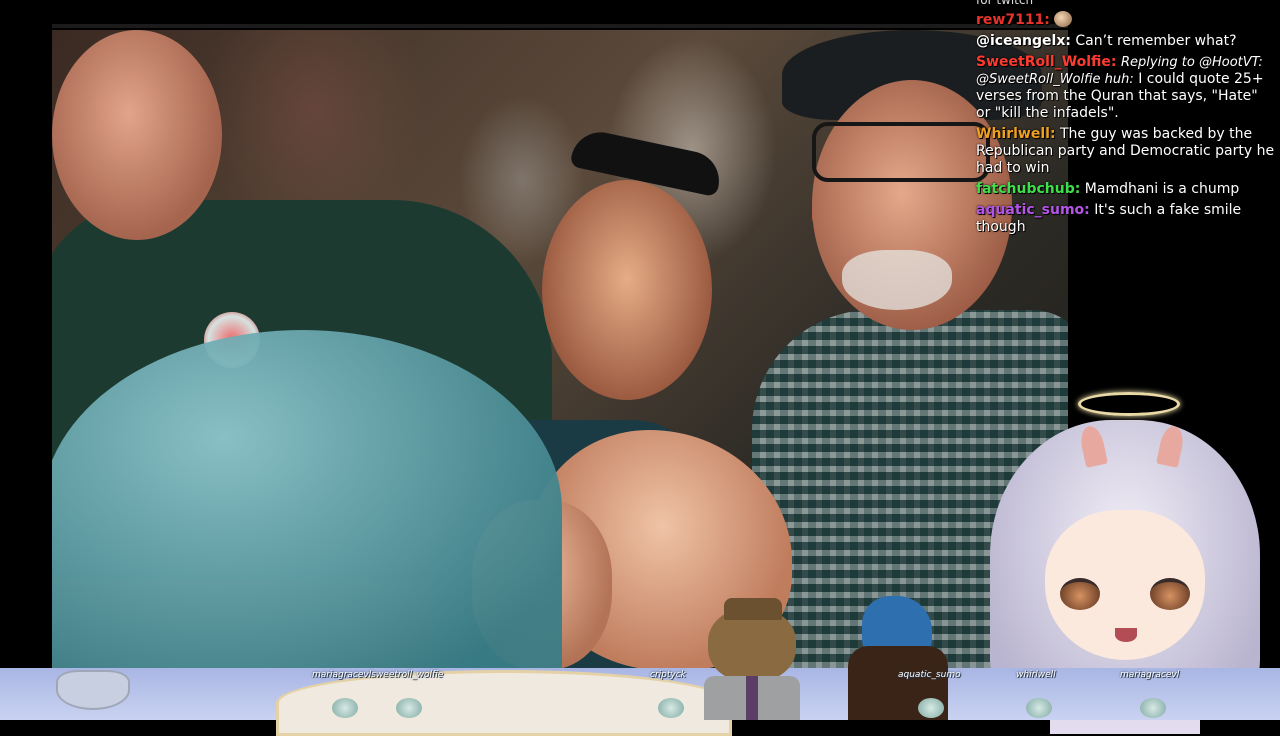  What do you see at coordinates (752, 698) in the screenshot?
I see `bear-tie` at bounding box center [752, 698].